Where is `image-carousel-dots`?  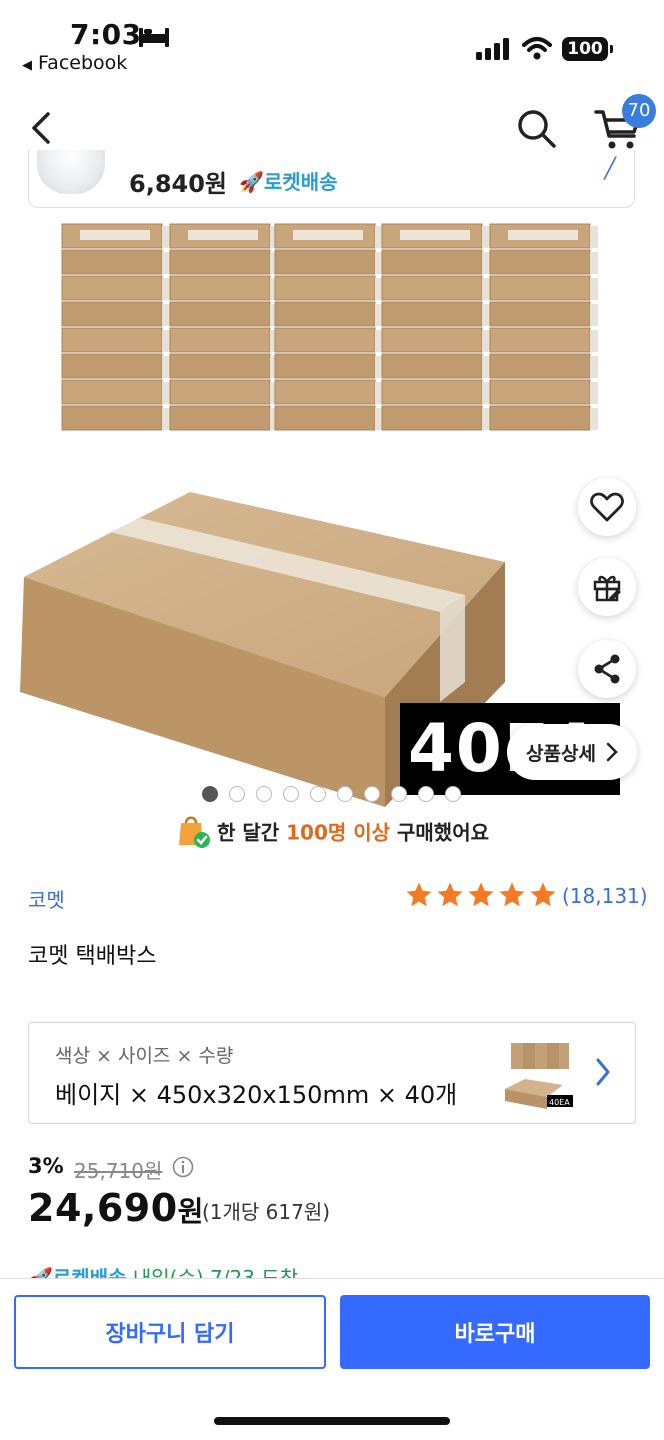 image-carousel-dots is located at coordinates (331, 794).